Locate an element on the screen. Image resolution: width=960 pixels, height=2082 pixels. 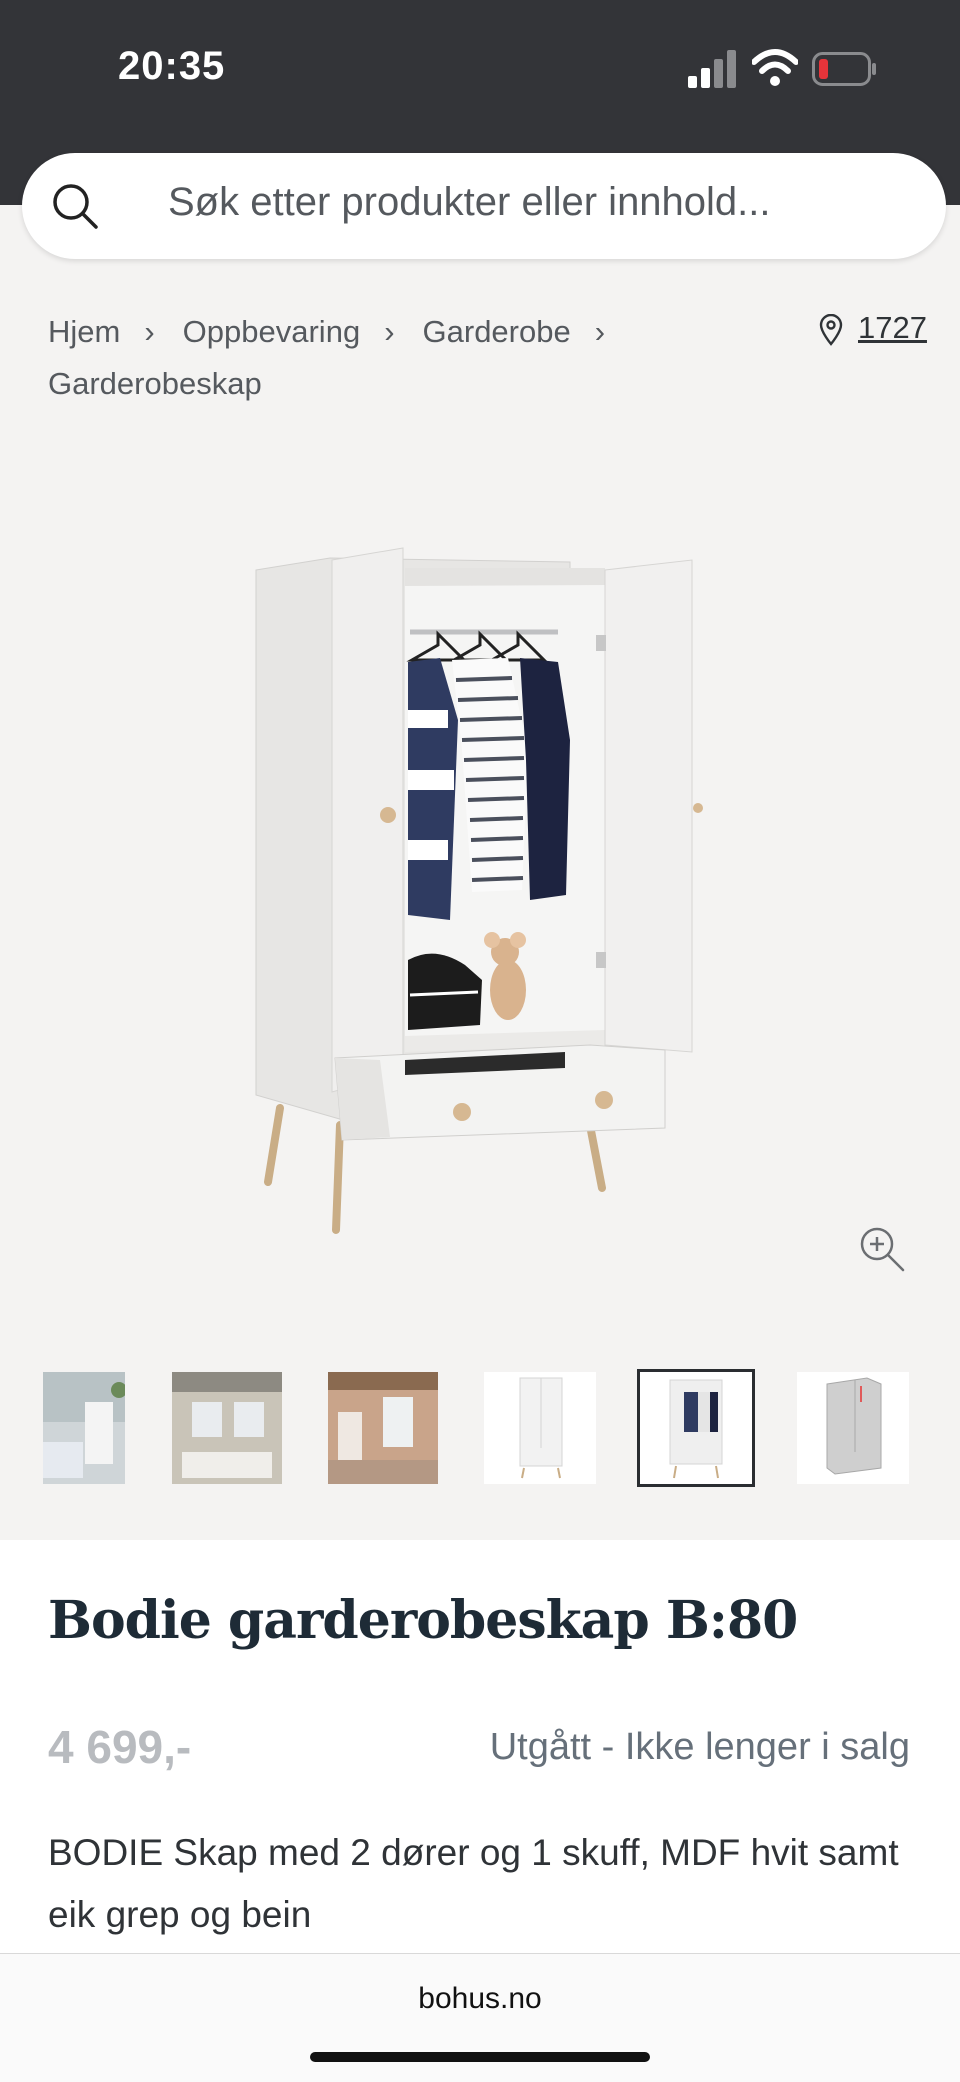
battery-low-icon is located at coordinates (844, 69).